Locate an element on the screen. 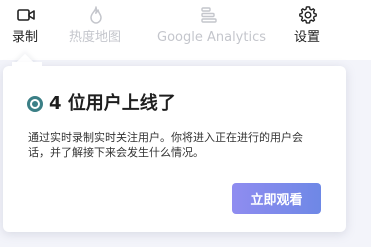 The width and height of the screenshot is (371, 247). nav-item-heatmaps: 热度地图 is located at coordinates (97, 30).